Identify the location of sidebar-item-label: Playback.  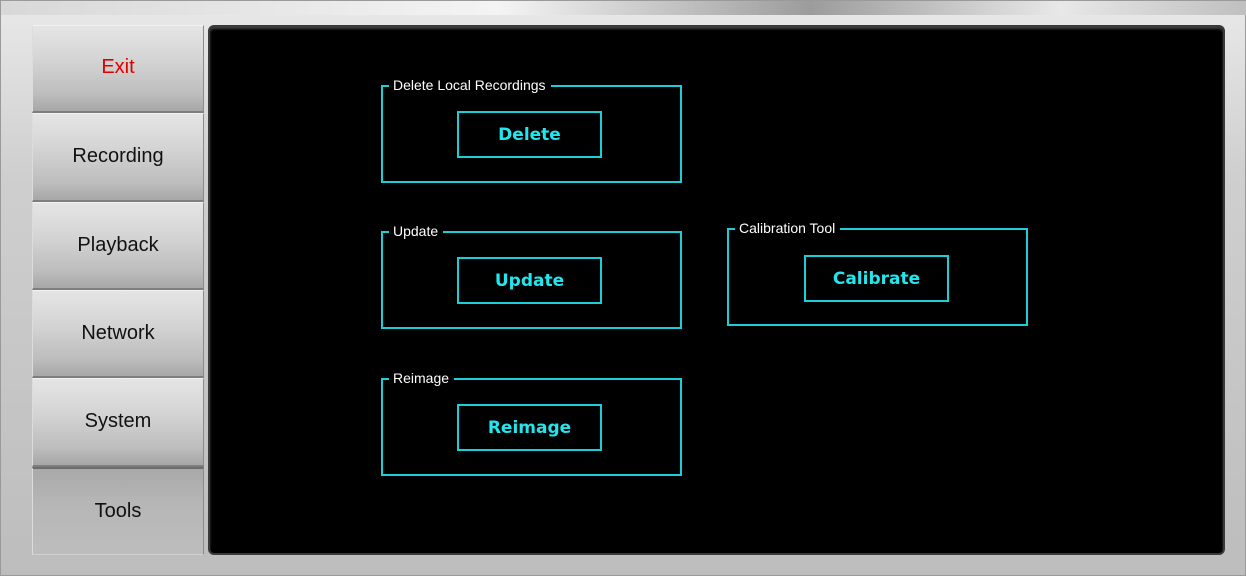
(118, 244).